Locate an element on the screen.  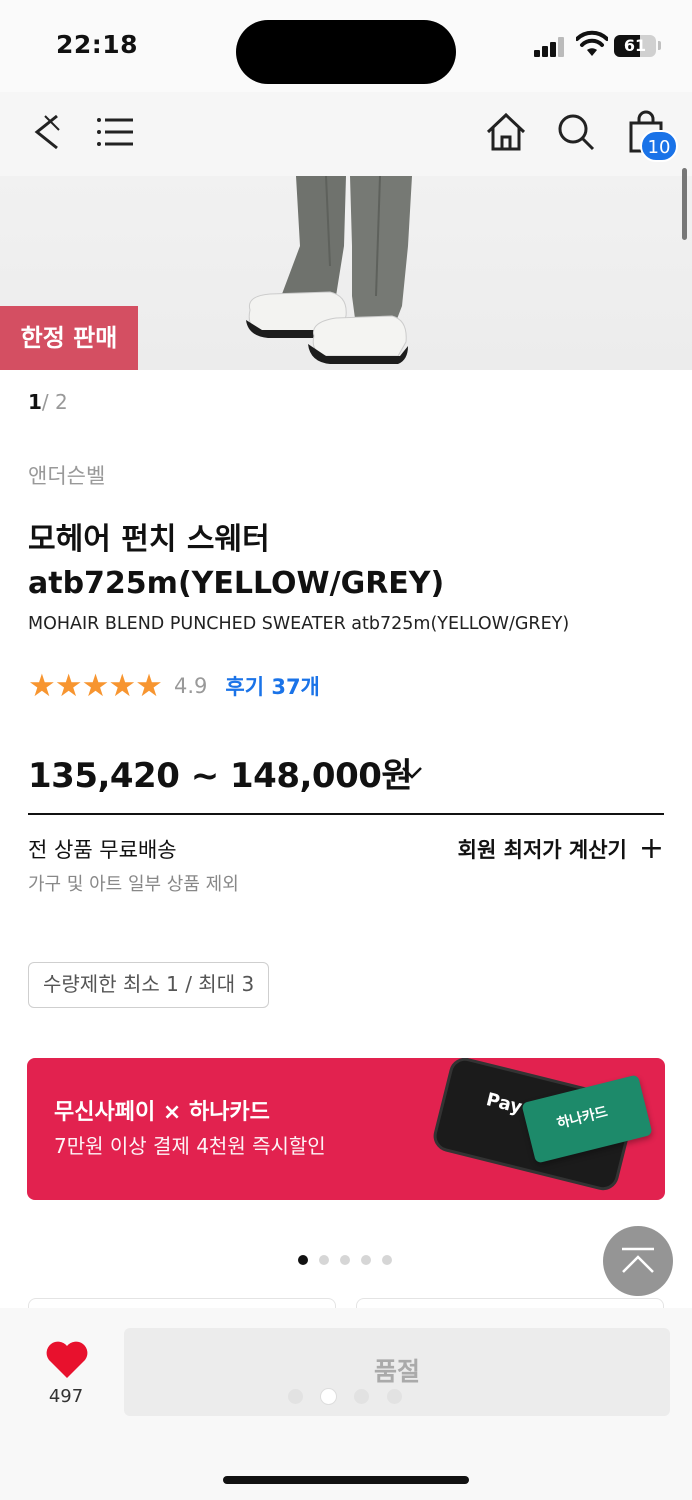
quantity-limit-badge: 수량제한 최소 1 / 최대 3 is located at coordinates (149, 985).